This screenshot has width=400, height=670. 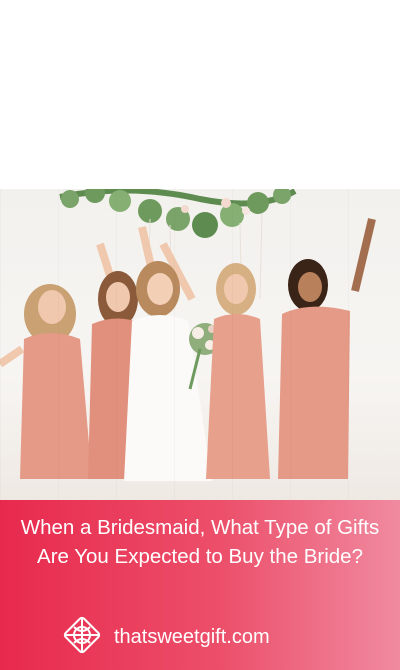 I want to click on gift-knot-icon, so click(x=82, y=637).